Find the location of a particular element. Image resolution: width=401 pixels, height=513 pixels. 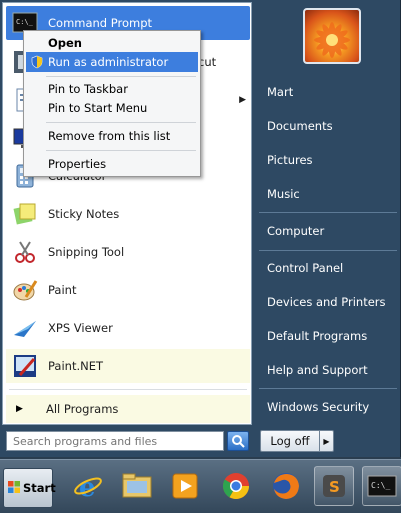

internet-explorer-icon: e is located at coordinates (88, 486).